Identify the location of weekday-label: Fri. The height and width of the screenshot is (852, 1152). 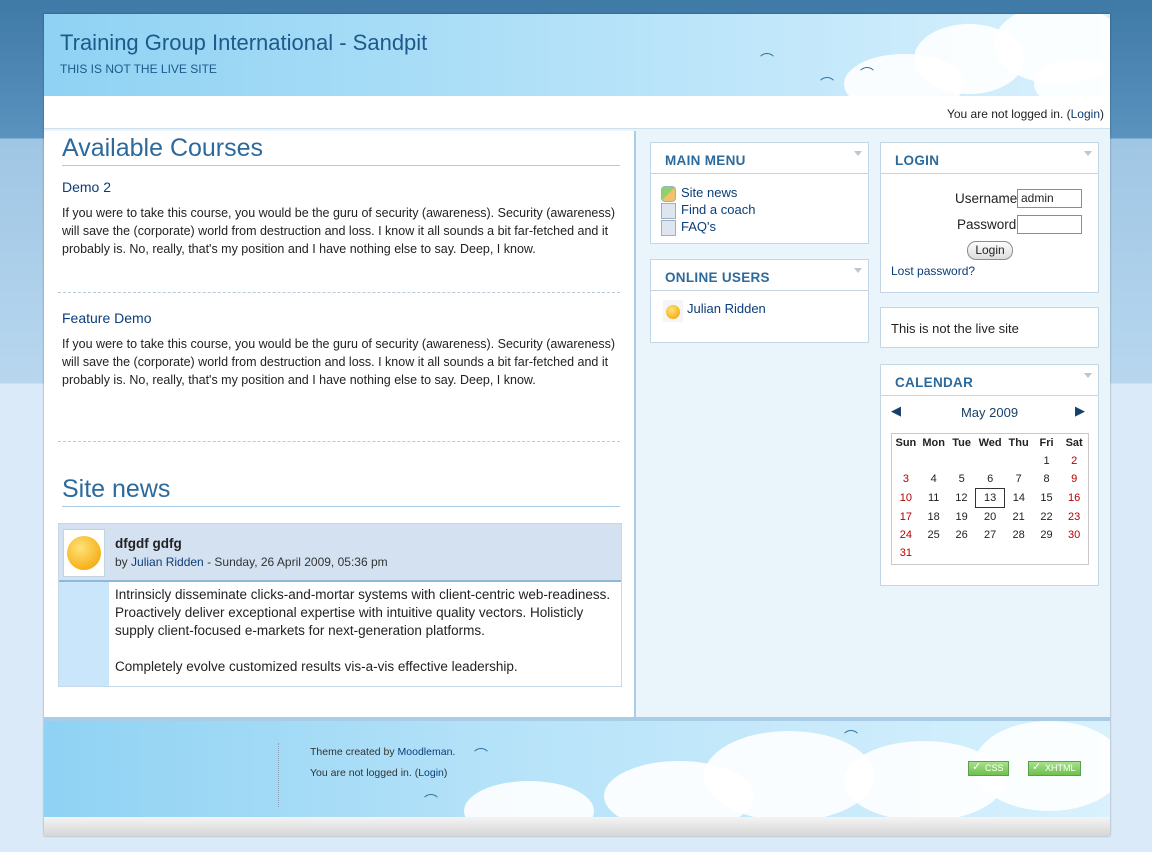
(1046, 443).